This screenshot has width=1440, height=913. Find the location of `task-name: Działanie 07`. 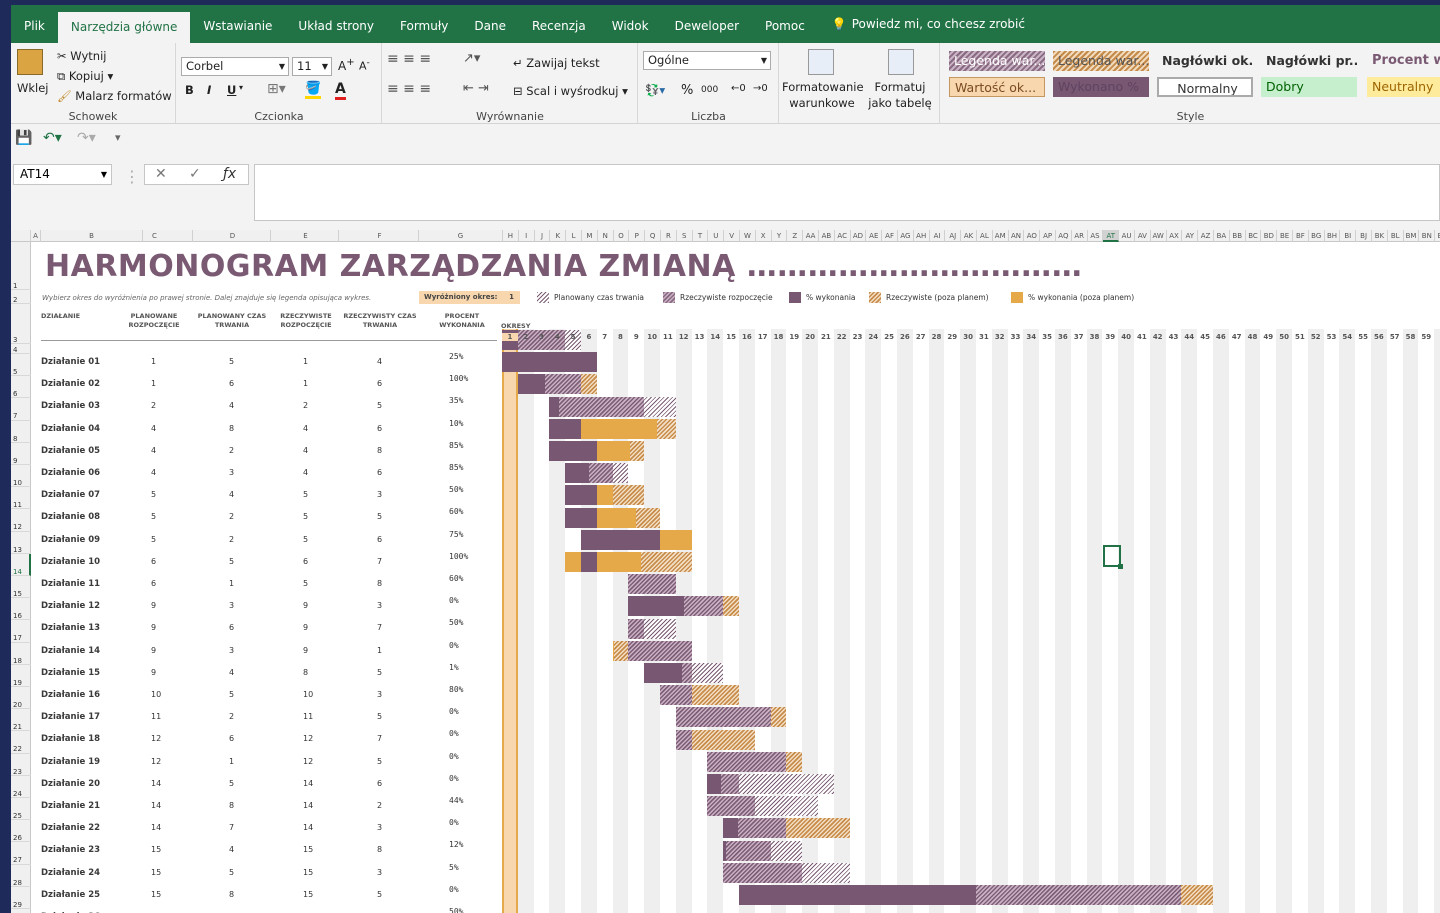

task-name: Działanie 07 is located at coordinates (70, 495).